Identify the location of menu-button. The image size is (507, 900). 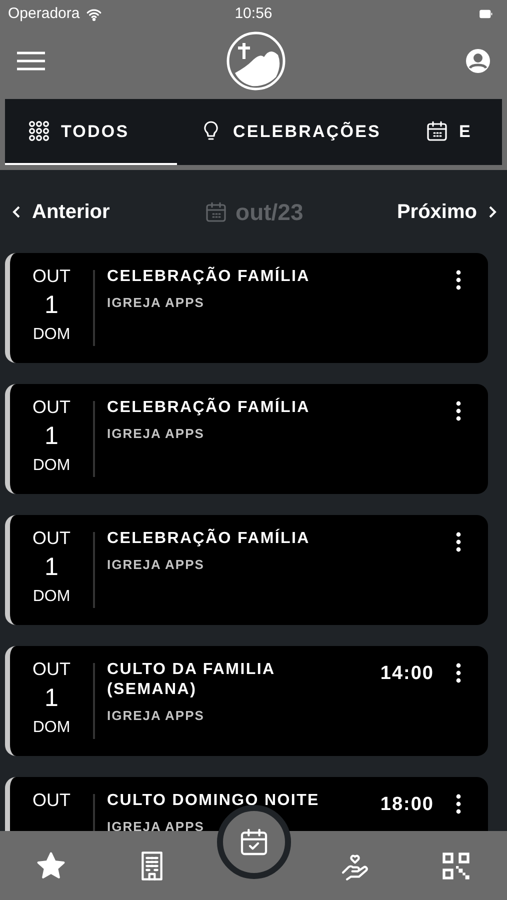
(31, 61).